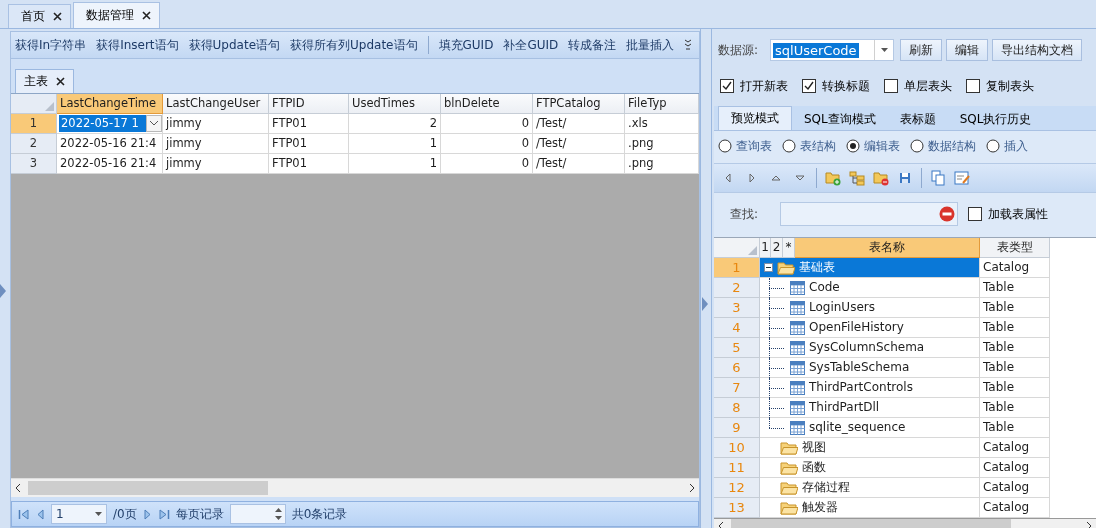 The height and width of the screenshot is (528, 1096). I want to click on scrollbar-thumb, so click(148, 488).